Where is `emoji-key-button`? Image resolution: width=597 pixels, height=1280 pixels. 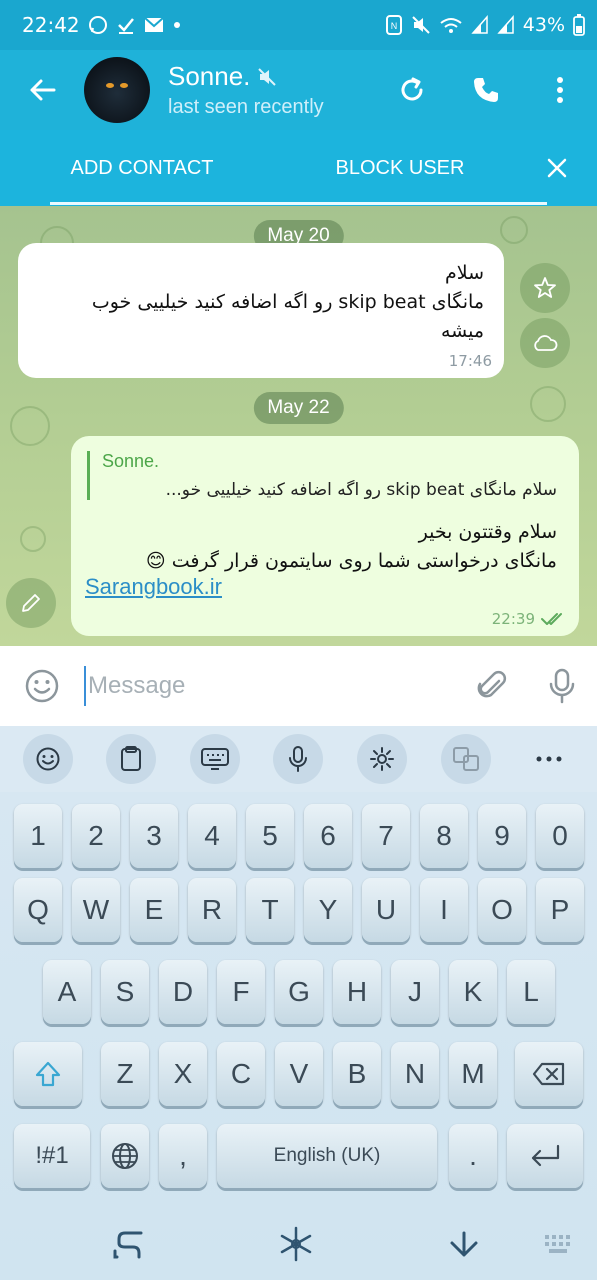 emoji-key-button is located at coordinates (47, 759).